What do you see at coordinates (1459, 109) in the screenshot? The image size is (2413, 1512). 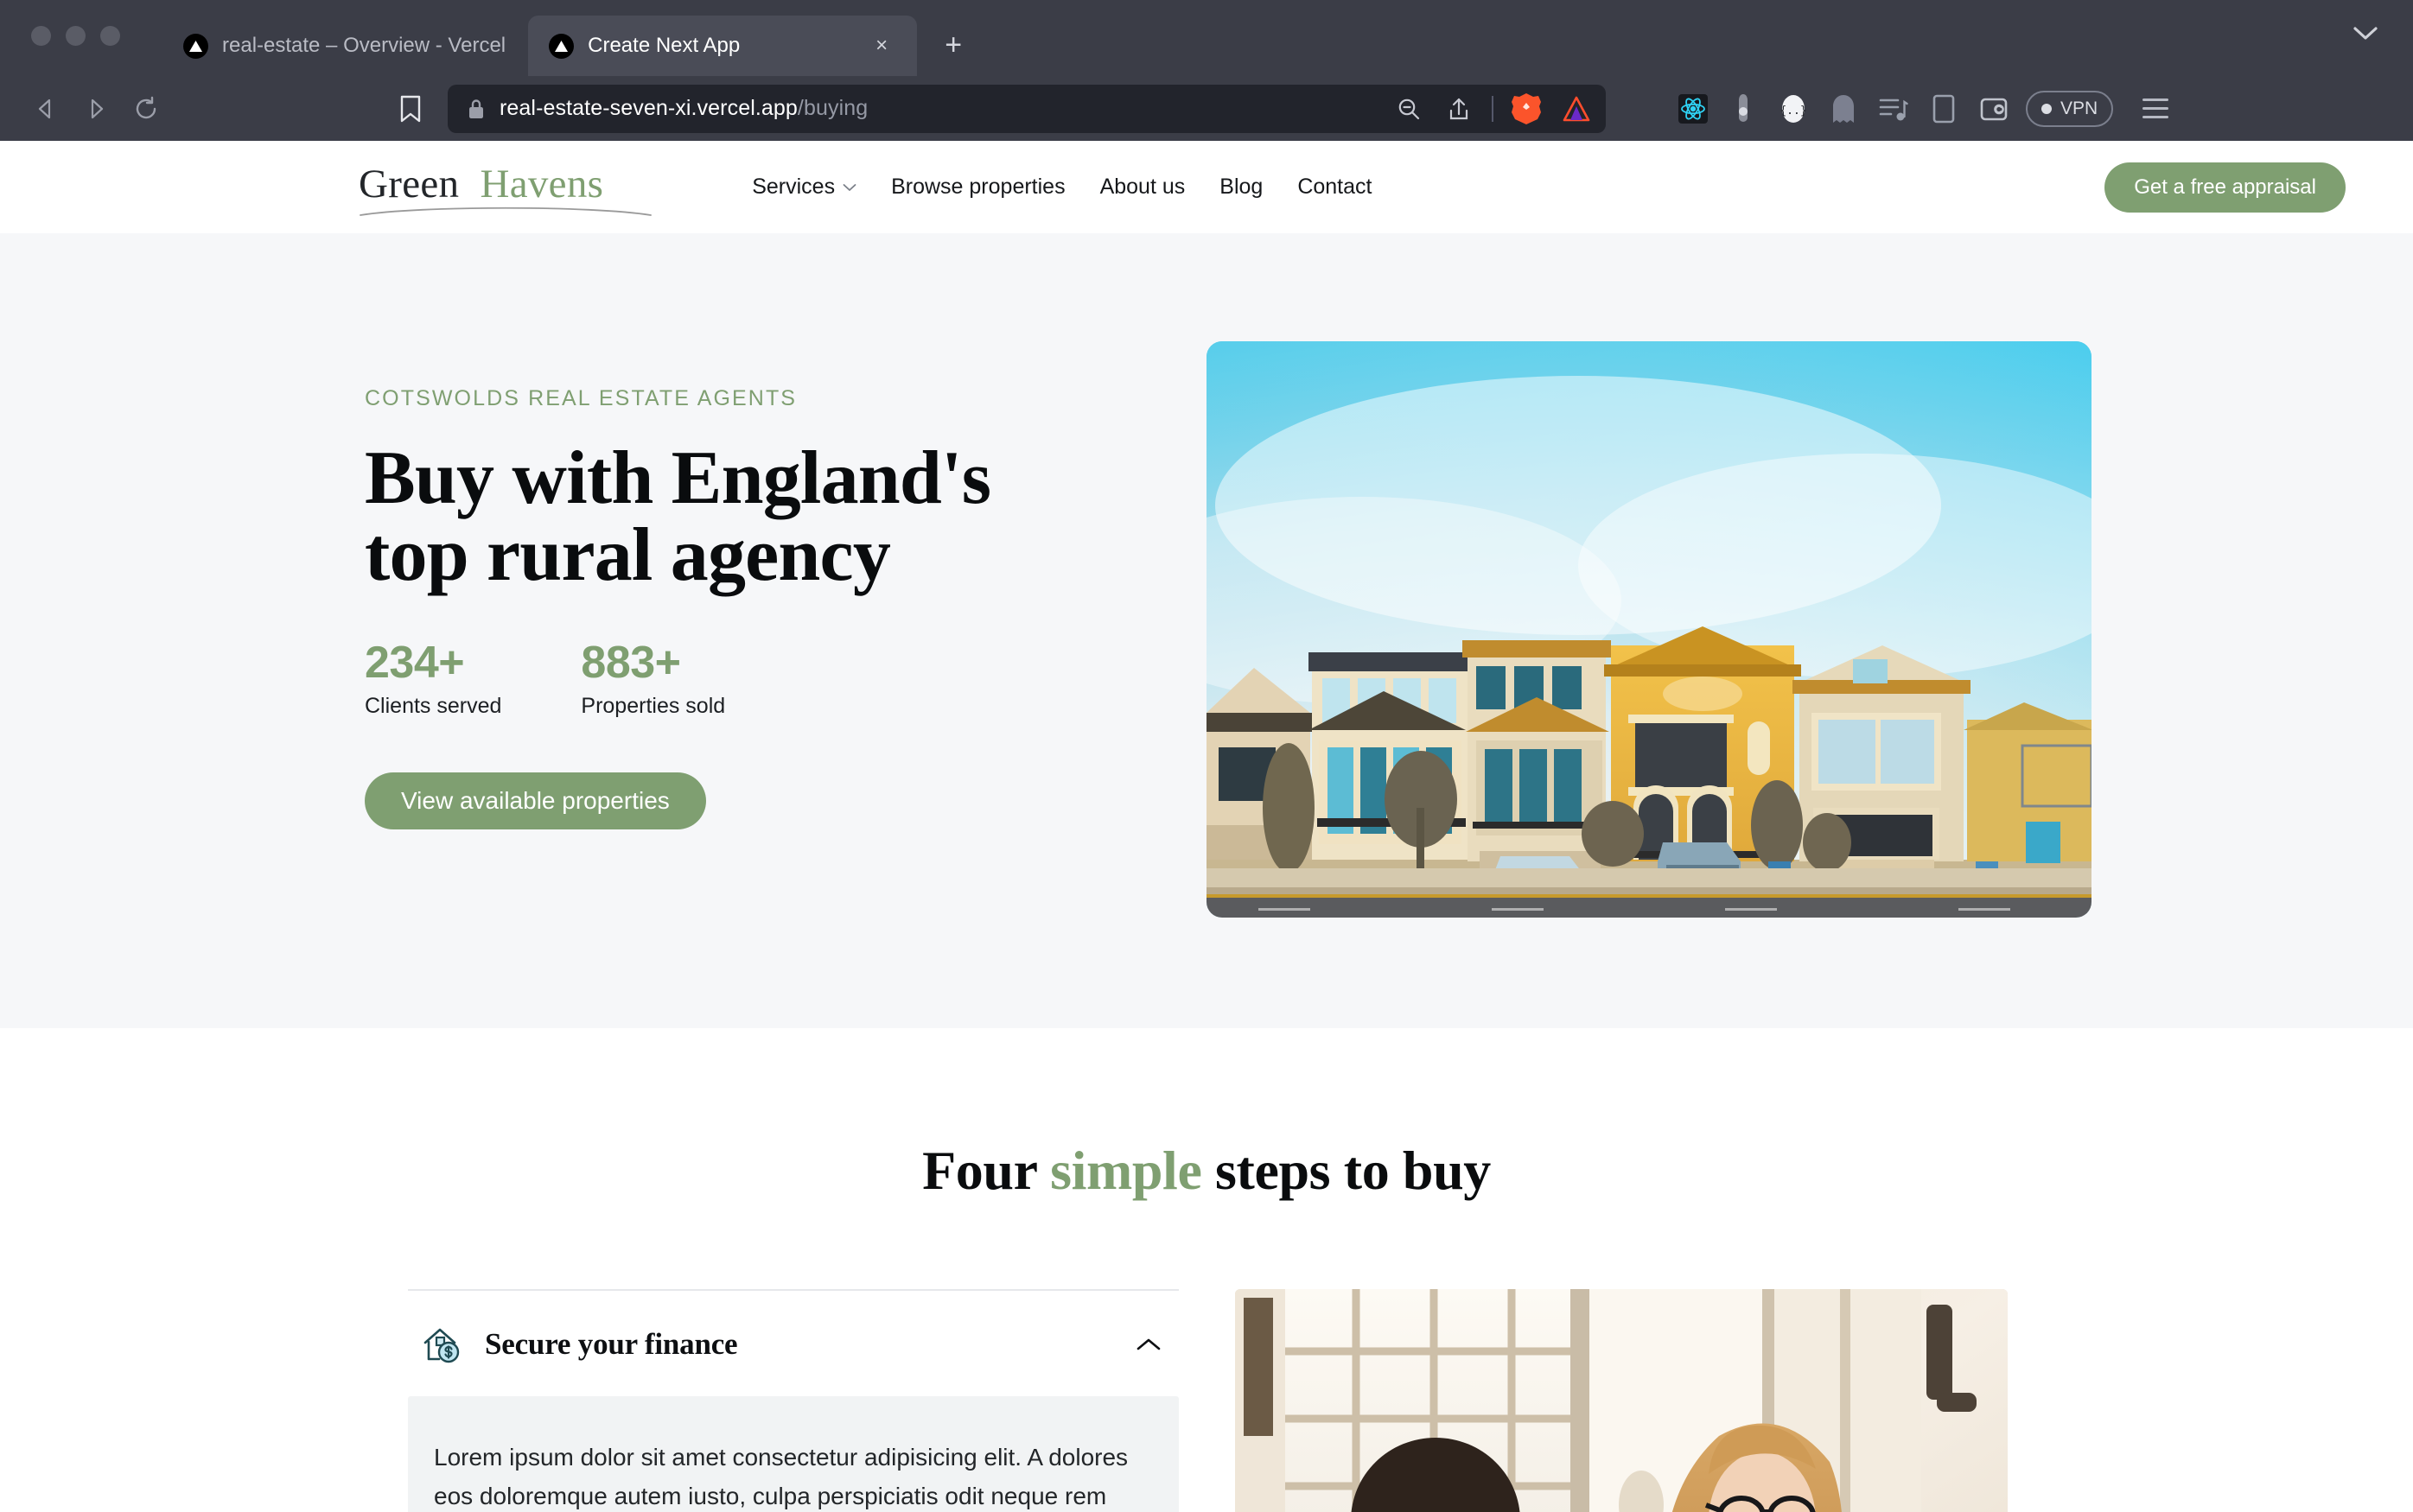 I see `share-icon` at bounding box center [1459, 109].